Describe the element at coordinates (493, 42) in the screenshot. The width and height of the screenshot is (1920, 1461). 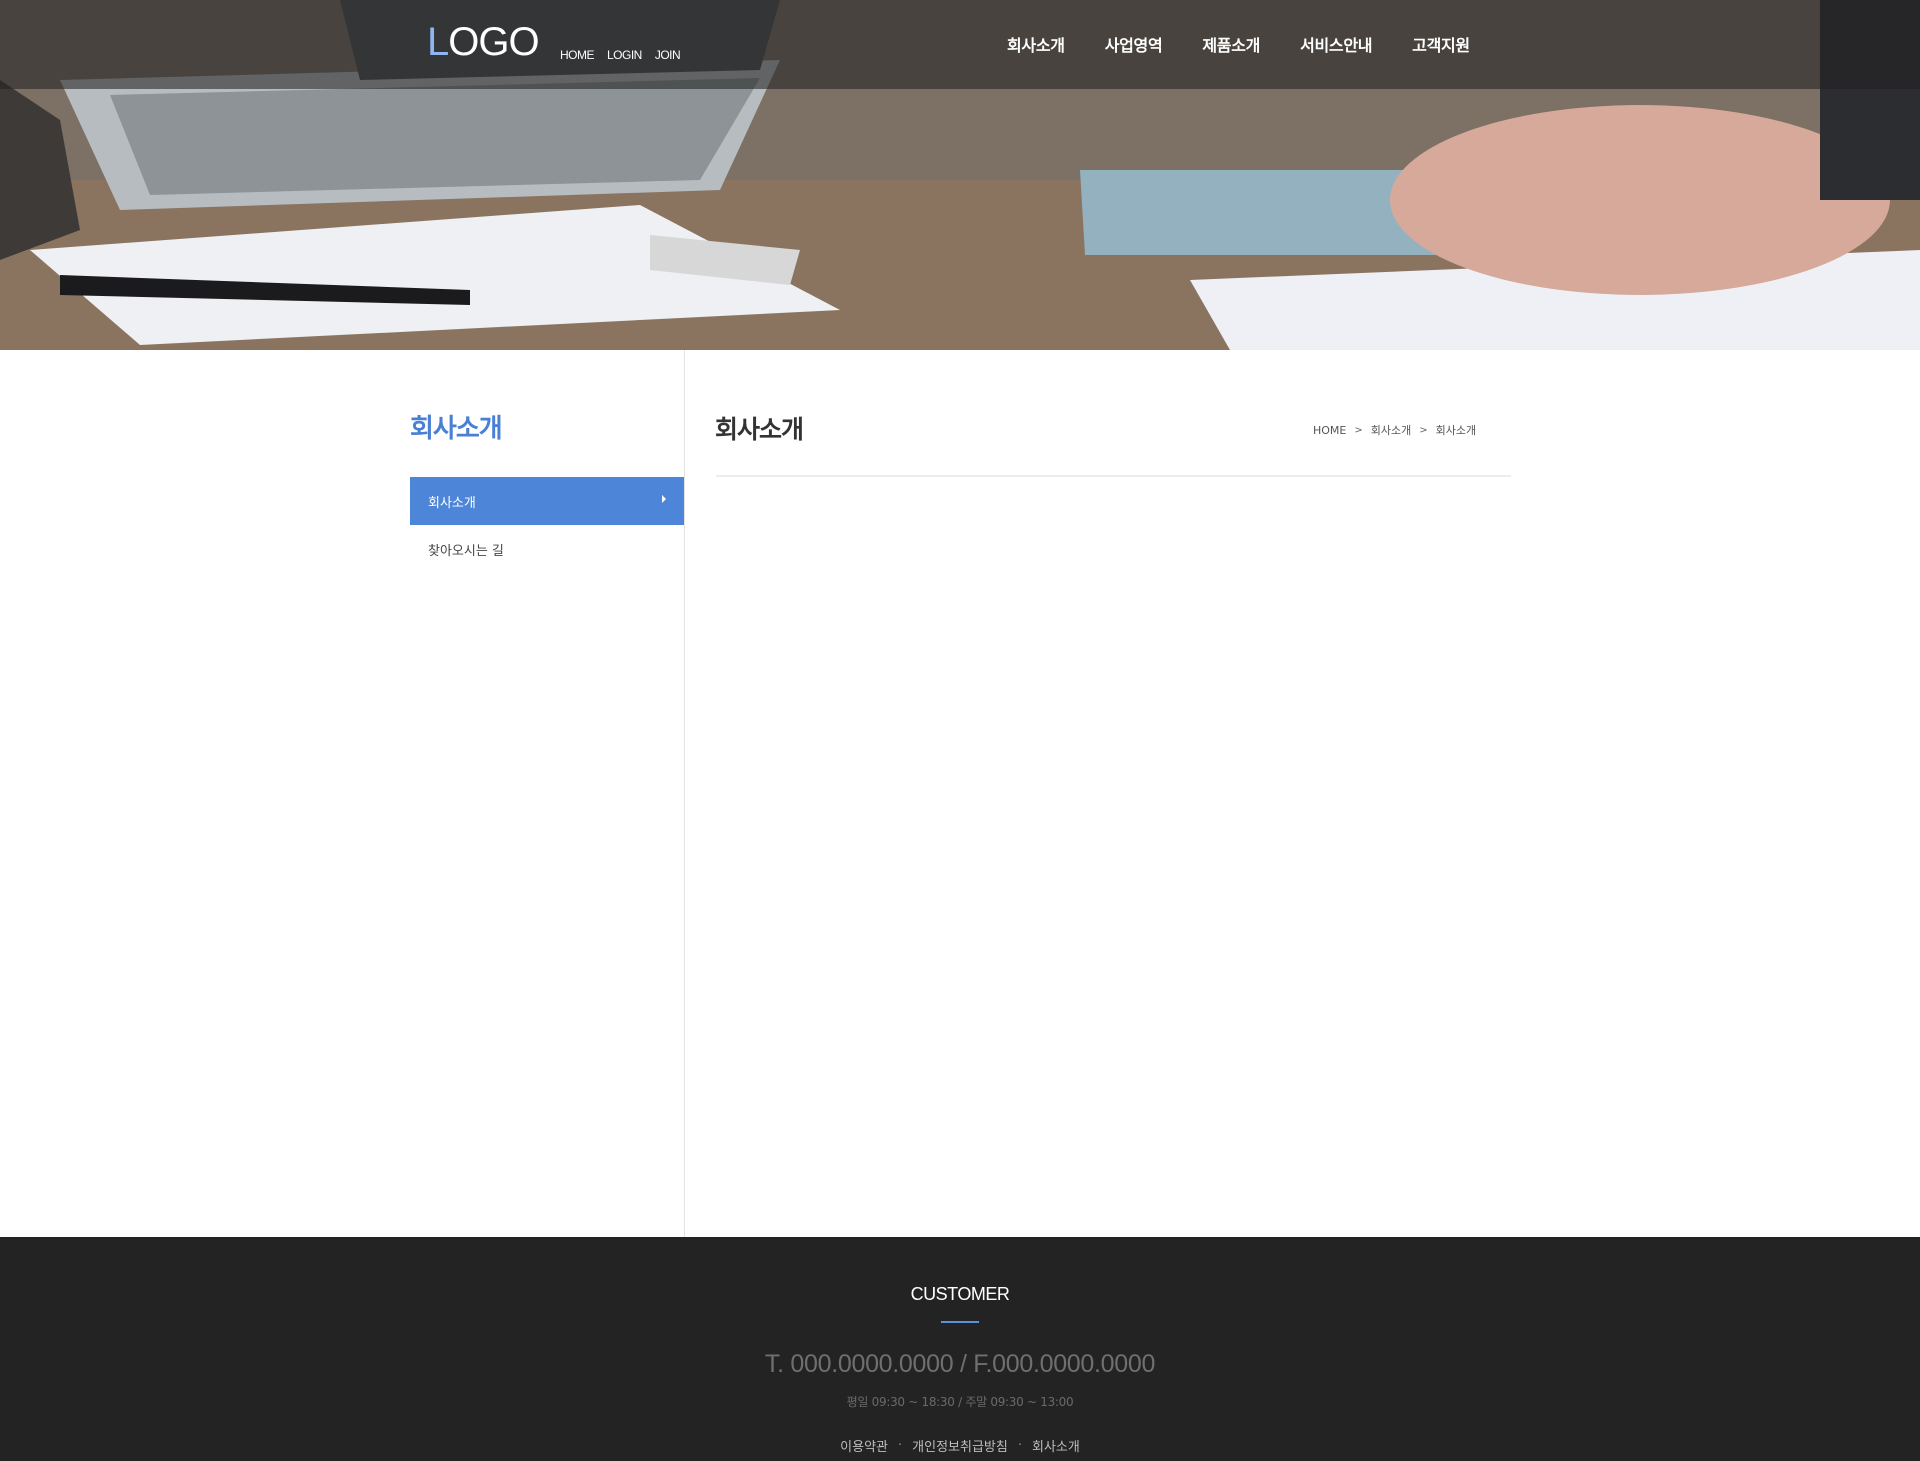
I see `logo-text: OGO` at that location.